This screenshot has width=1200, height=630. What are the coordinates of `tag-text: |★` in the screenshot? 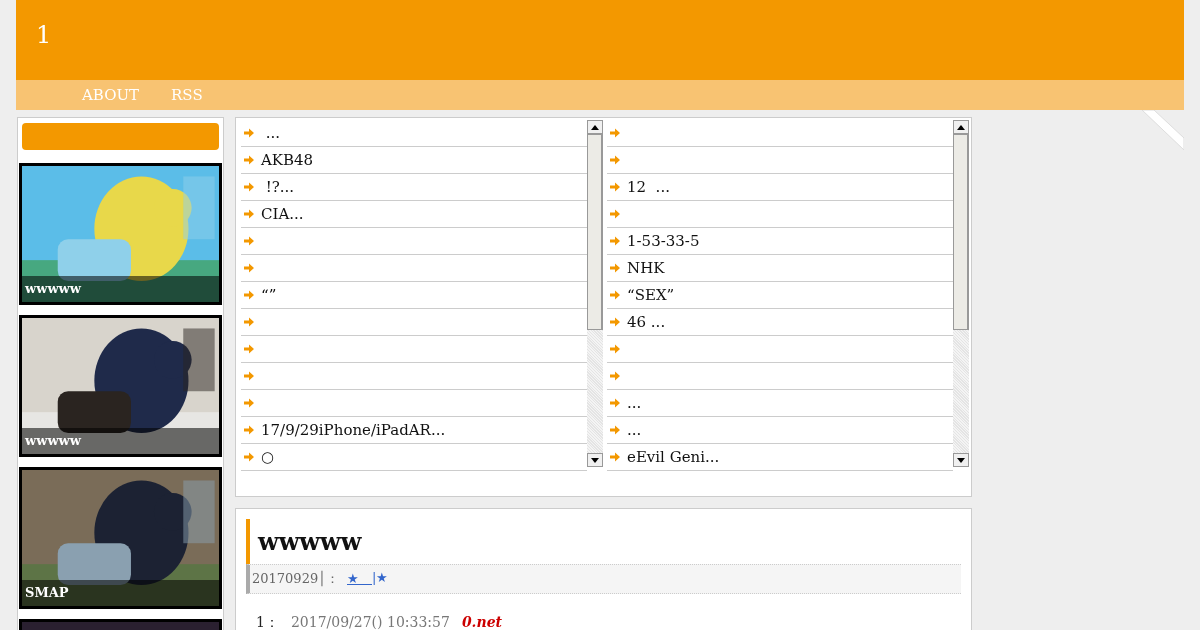 It's located at (380, 578).